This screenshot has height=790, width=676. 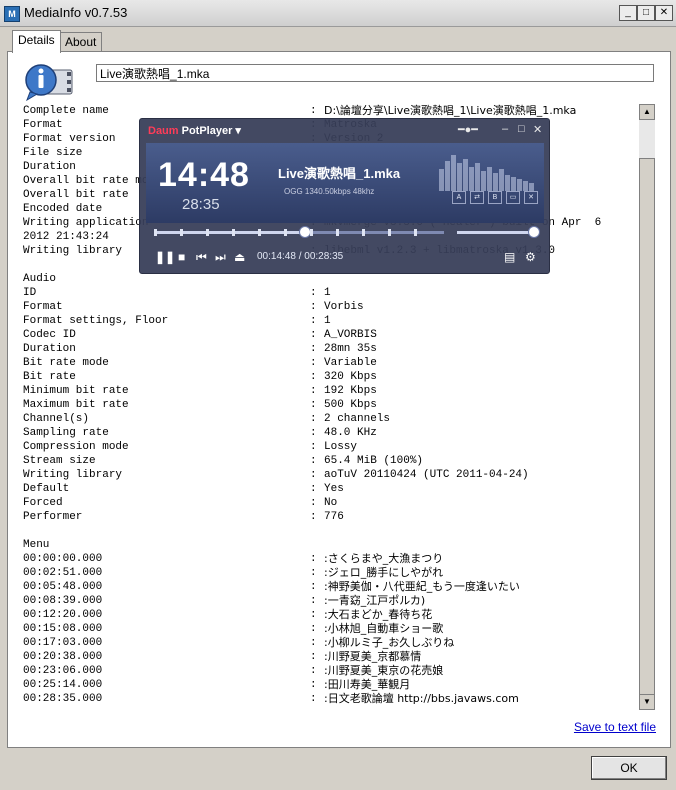 What do you see at coordinates (647, 112) in the screenshot?
I see `scroll-up-icon: ▲` at bounding box center [647, 112].